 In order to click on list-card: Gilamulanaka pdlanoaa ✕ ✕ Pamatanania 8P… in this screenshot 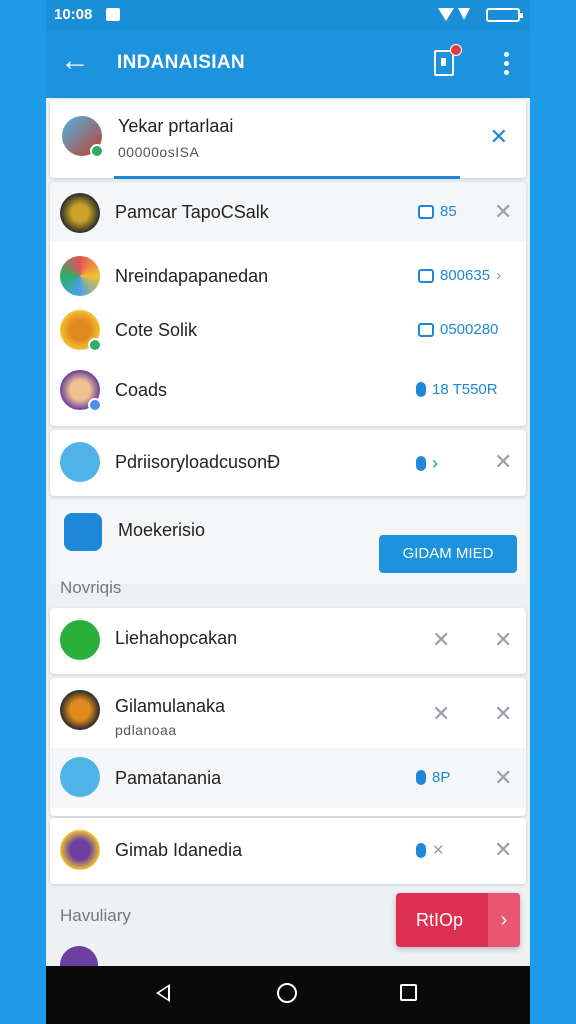, I will do `click(288, 747)`.